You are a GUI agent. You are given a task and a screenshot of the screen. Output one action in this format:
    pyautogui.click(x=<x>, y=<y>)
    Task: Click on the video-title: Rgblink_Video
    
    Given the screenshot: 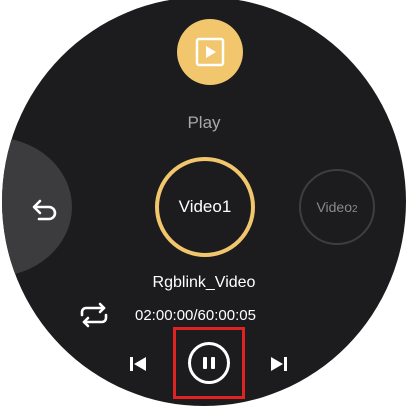 What is the action you would take?
    pyautogui.click(x=204, y=282)
    